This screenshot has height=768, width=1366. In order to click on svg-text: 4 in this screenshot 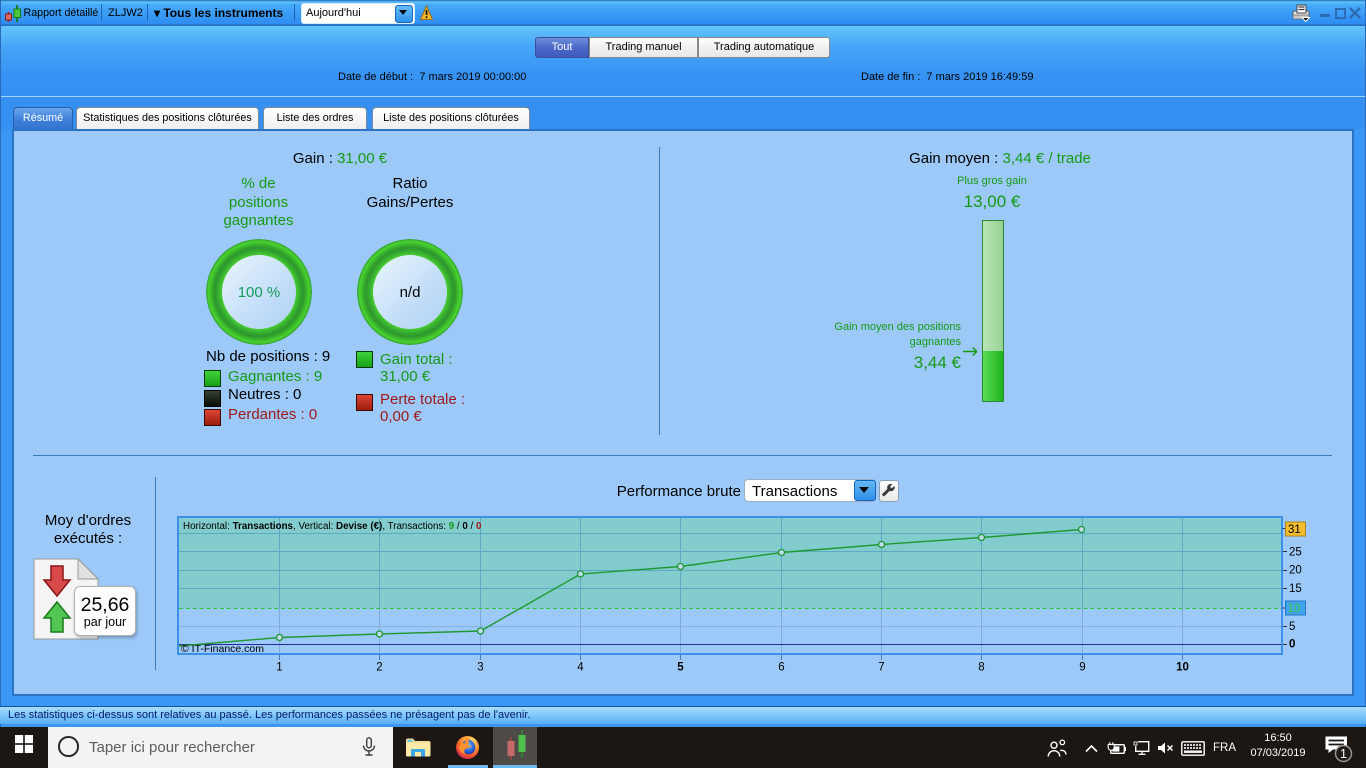, I will do `click(580, 668)`.